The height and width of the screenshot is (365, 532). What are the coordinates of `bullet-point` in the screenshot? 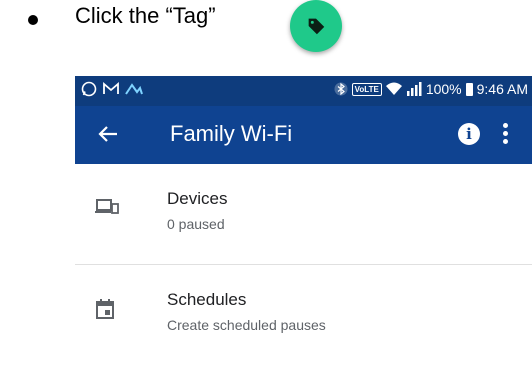 It's located at (33, 20).